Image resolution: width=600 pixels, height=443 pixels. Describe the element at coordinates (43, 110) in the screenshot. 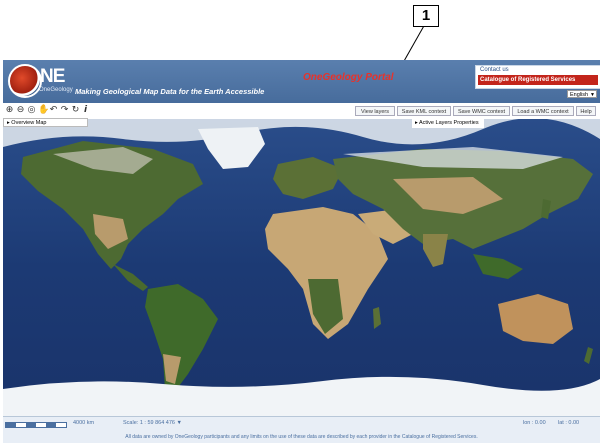

I see `pan-hand-icon: ✋` at that location.